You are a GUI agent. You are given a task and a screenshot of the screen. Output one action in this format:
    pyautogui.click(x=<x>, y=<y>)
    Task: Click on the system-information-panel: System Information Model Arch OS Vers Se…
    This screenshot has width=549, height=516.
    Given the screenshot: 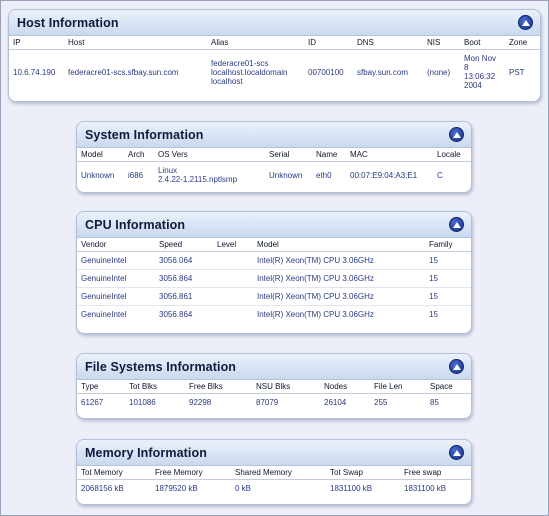 What is the action you would take?
    pyautogui.click(x=274, y=157)
    